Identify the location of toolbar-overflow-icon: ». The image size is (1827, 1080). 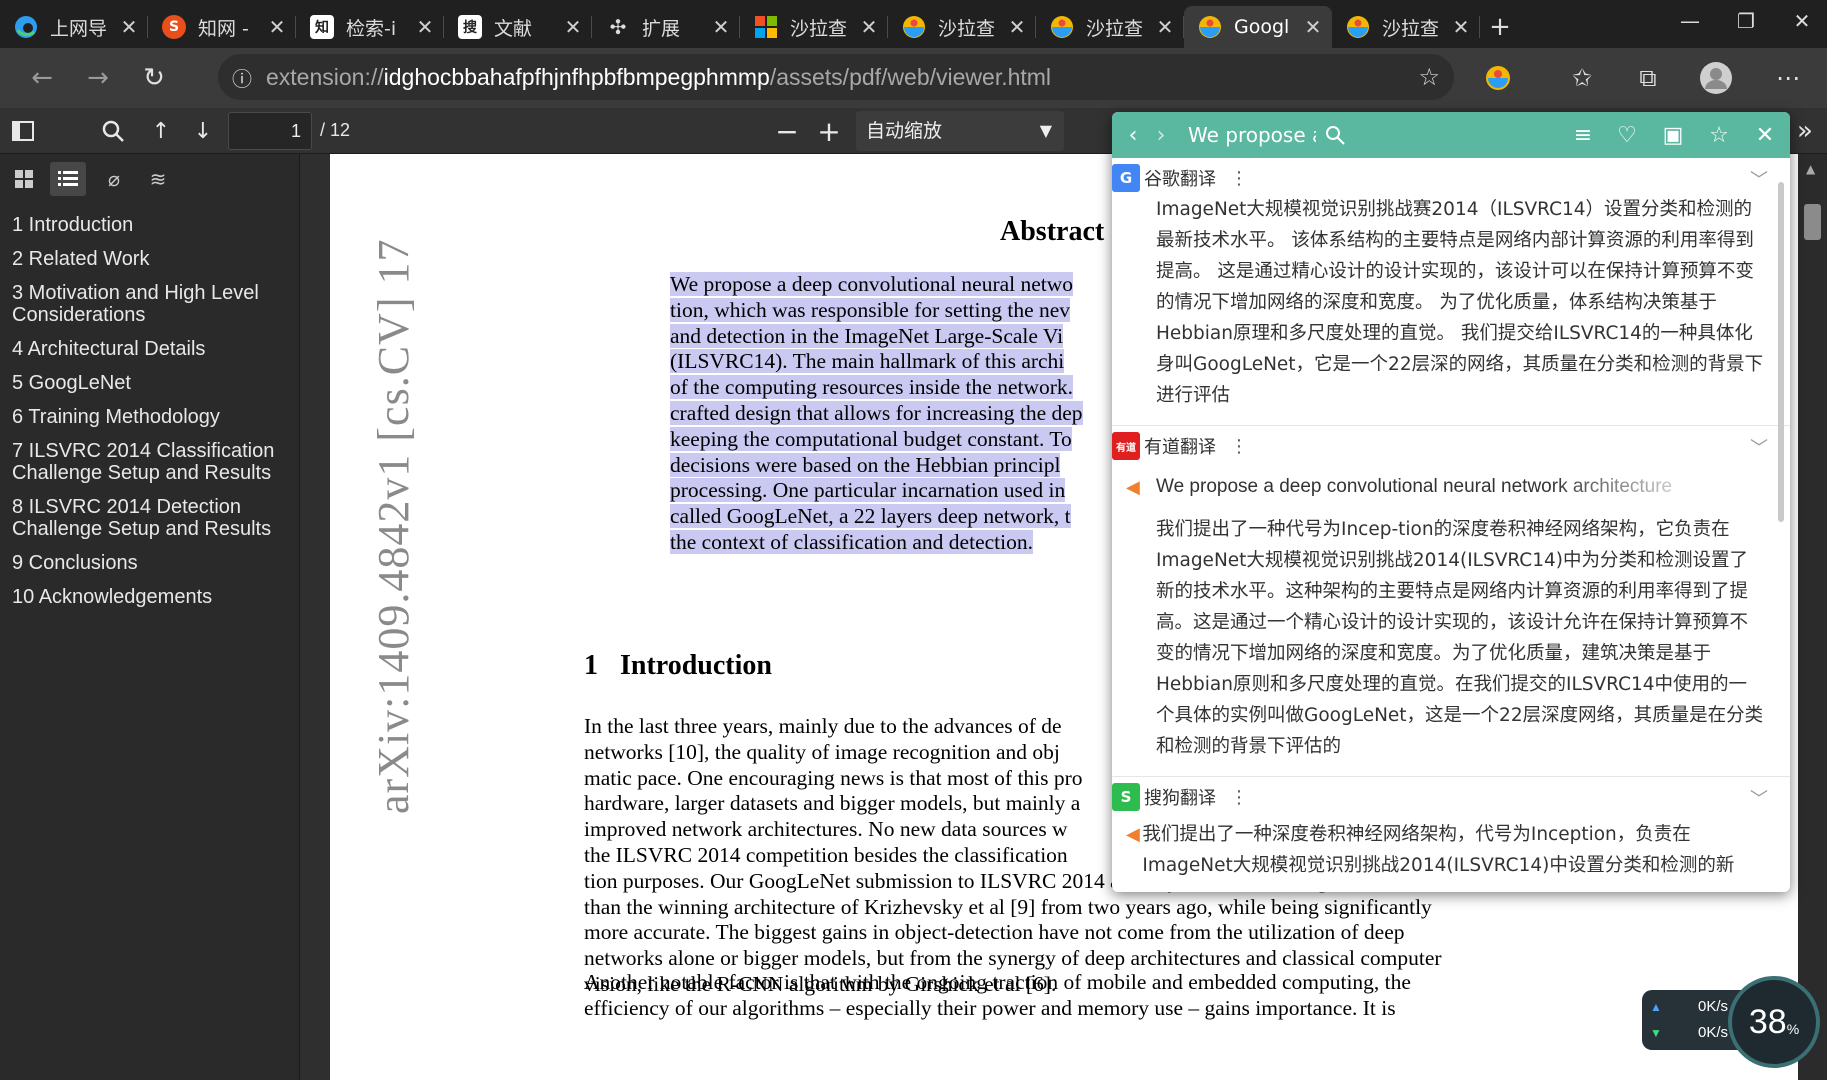
(1805, 131).